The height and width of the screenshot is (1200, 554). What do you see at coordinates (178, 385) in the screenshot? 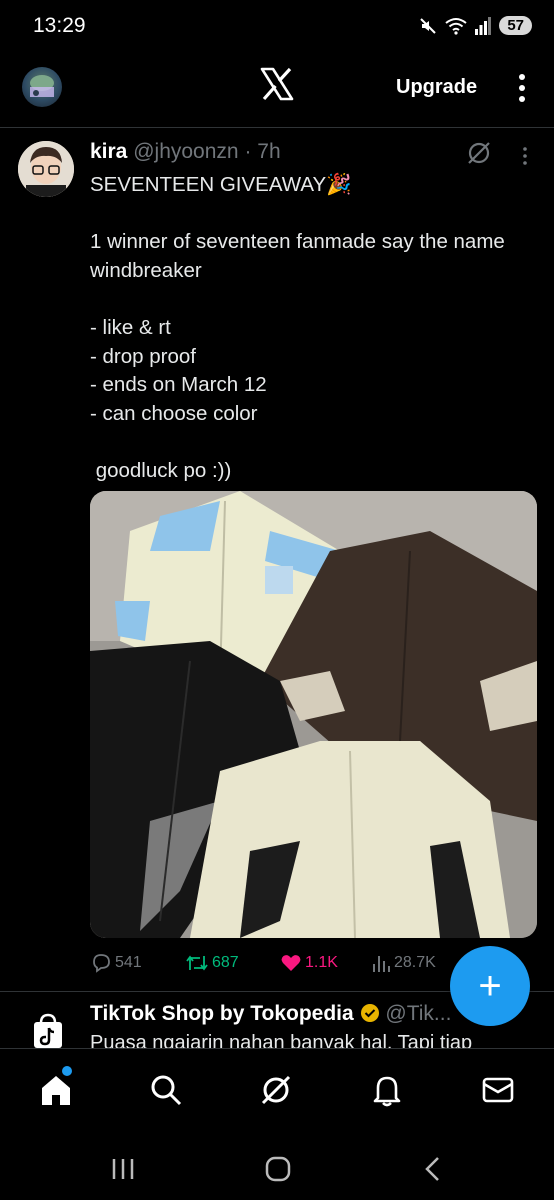
I see `tweet-line: - ends on March 12` at bounding box center [178, 385].